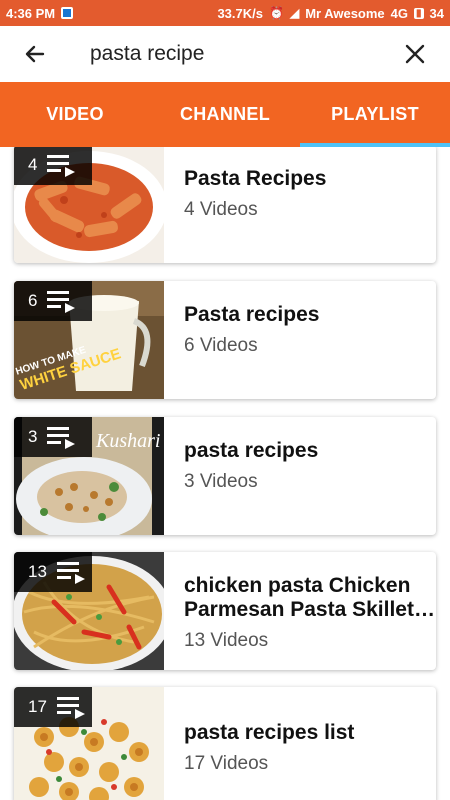 Image resolution: width=450 pixels, height=800 pixels. What do you see at coordinates (33, 436) in the screenshot?
I see `video-count: 3` at bounding box center [33, 436].